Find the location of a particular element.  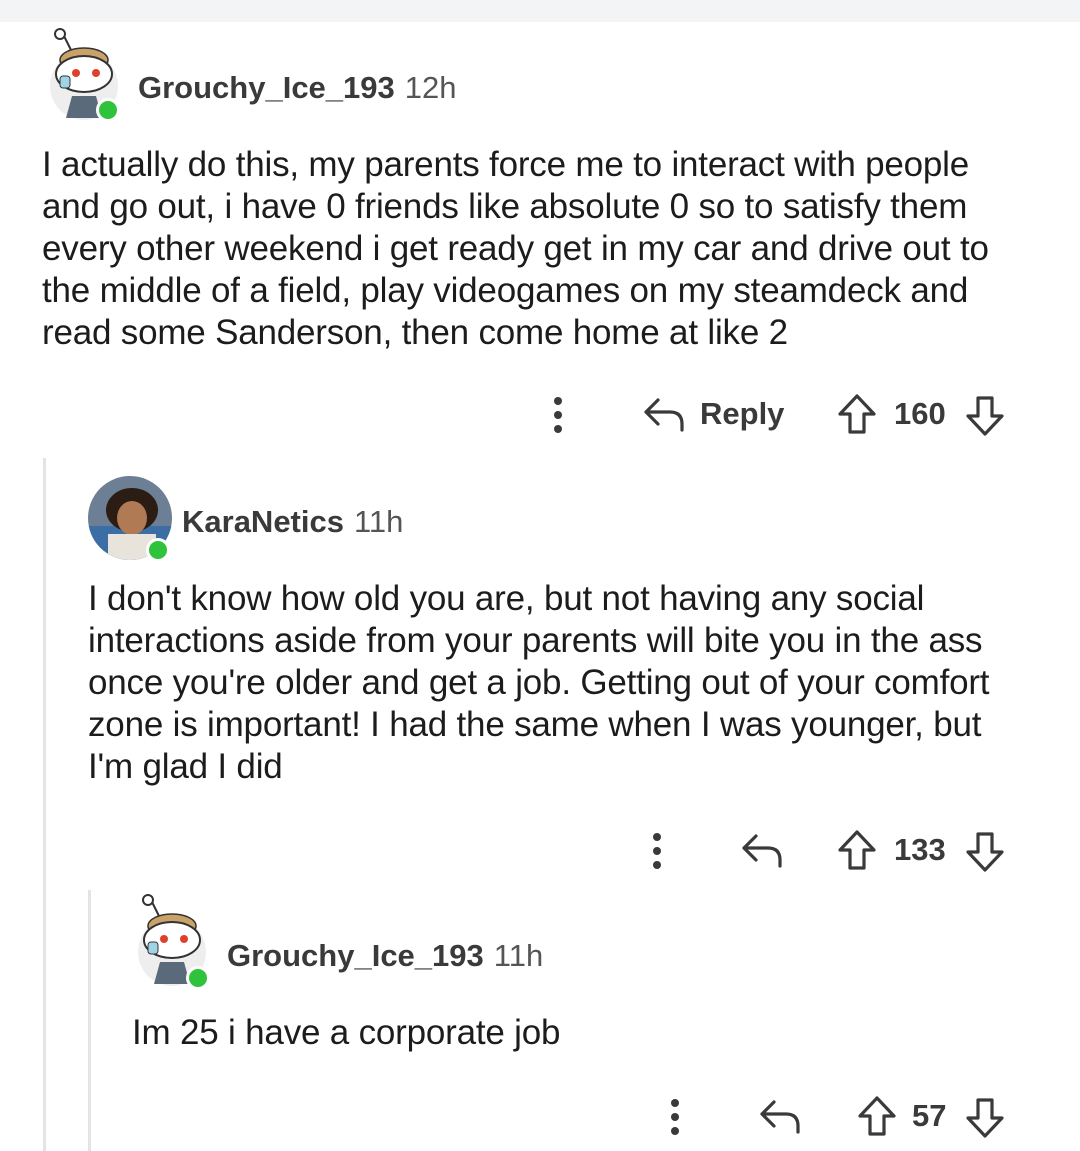

comment-line: Im 25 i have a corporate job is located at coordinates (346, 1032).